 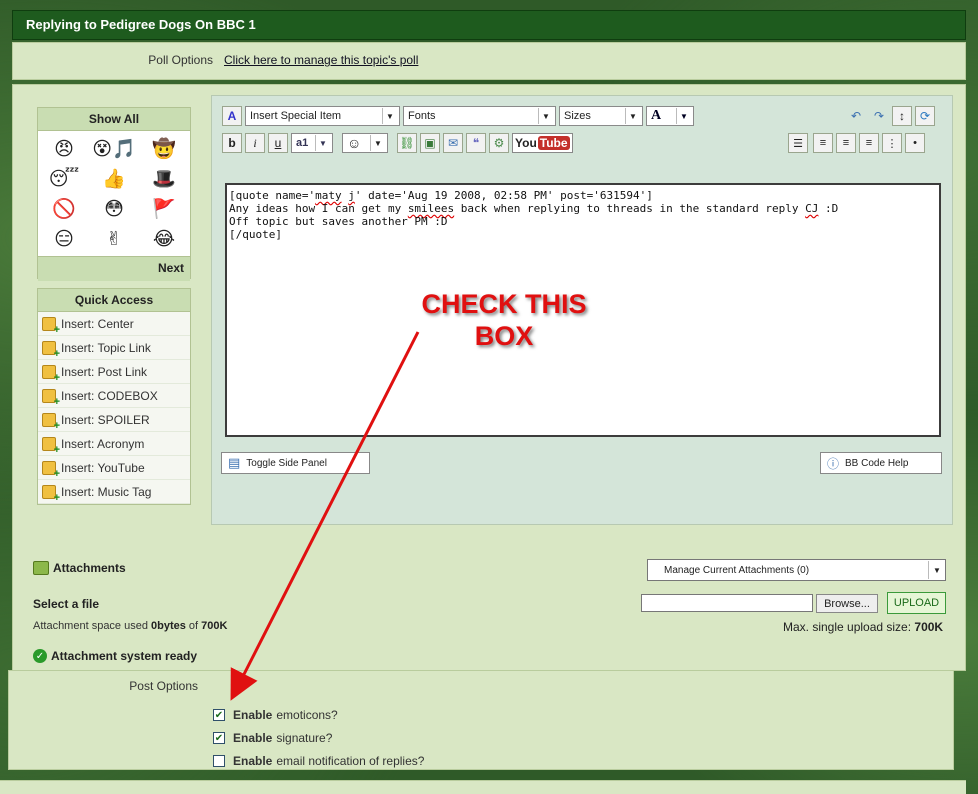 I want to click on annotation-callout: CHECK THIS BOX, so click(x=504, y=320).